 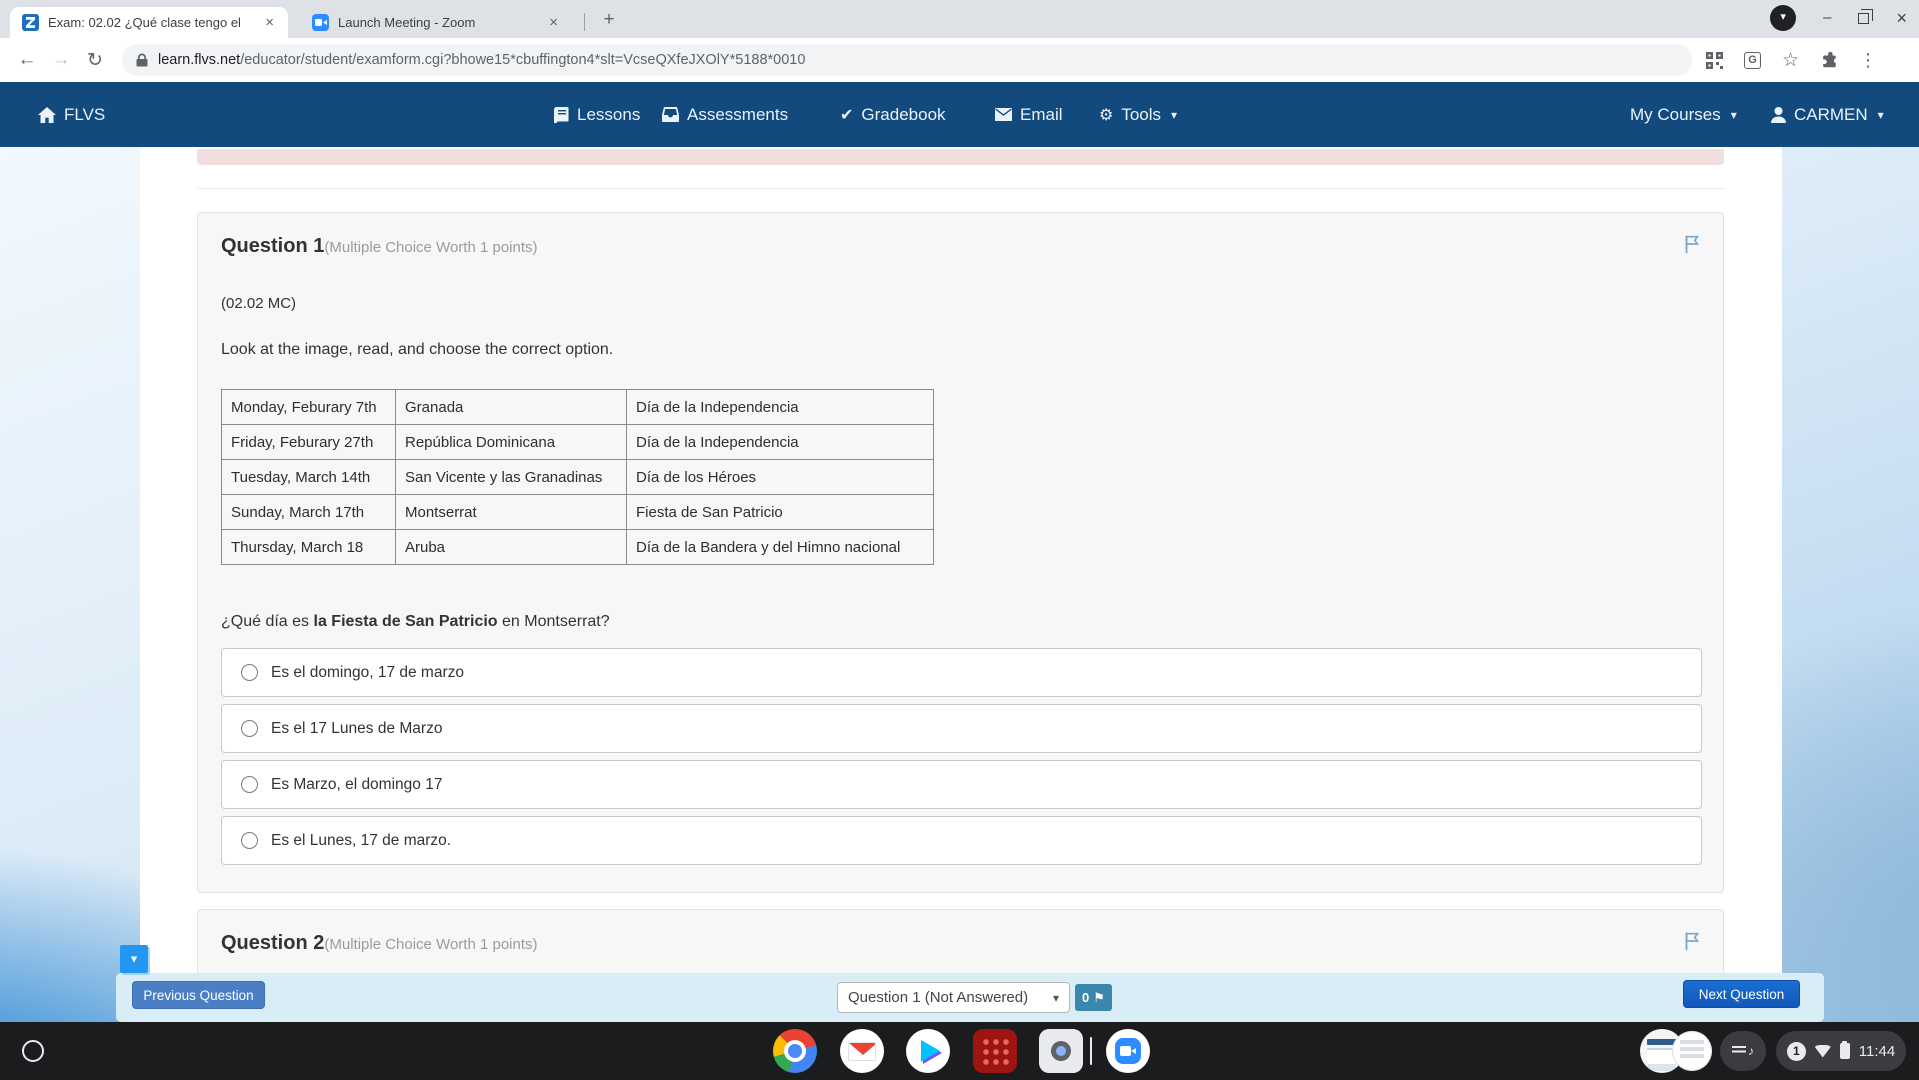 I want to click on gmail-app-icon, so click(x=862, y=1051).